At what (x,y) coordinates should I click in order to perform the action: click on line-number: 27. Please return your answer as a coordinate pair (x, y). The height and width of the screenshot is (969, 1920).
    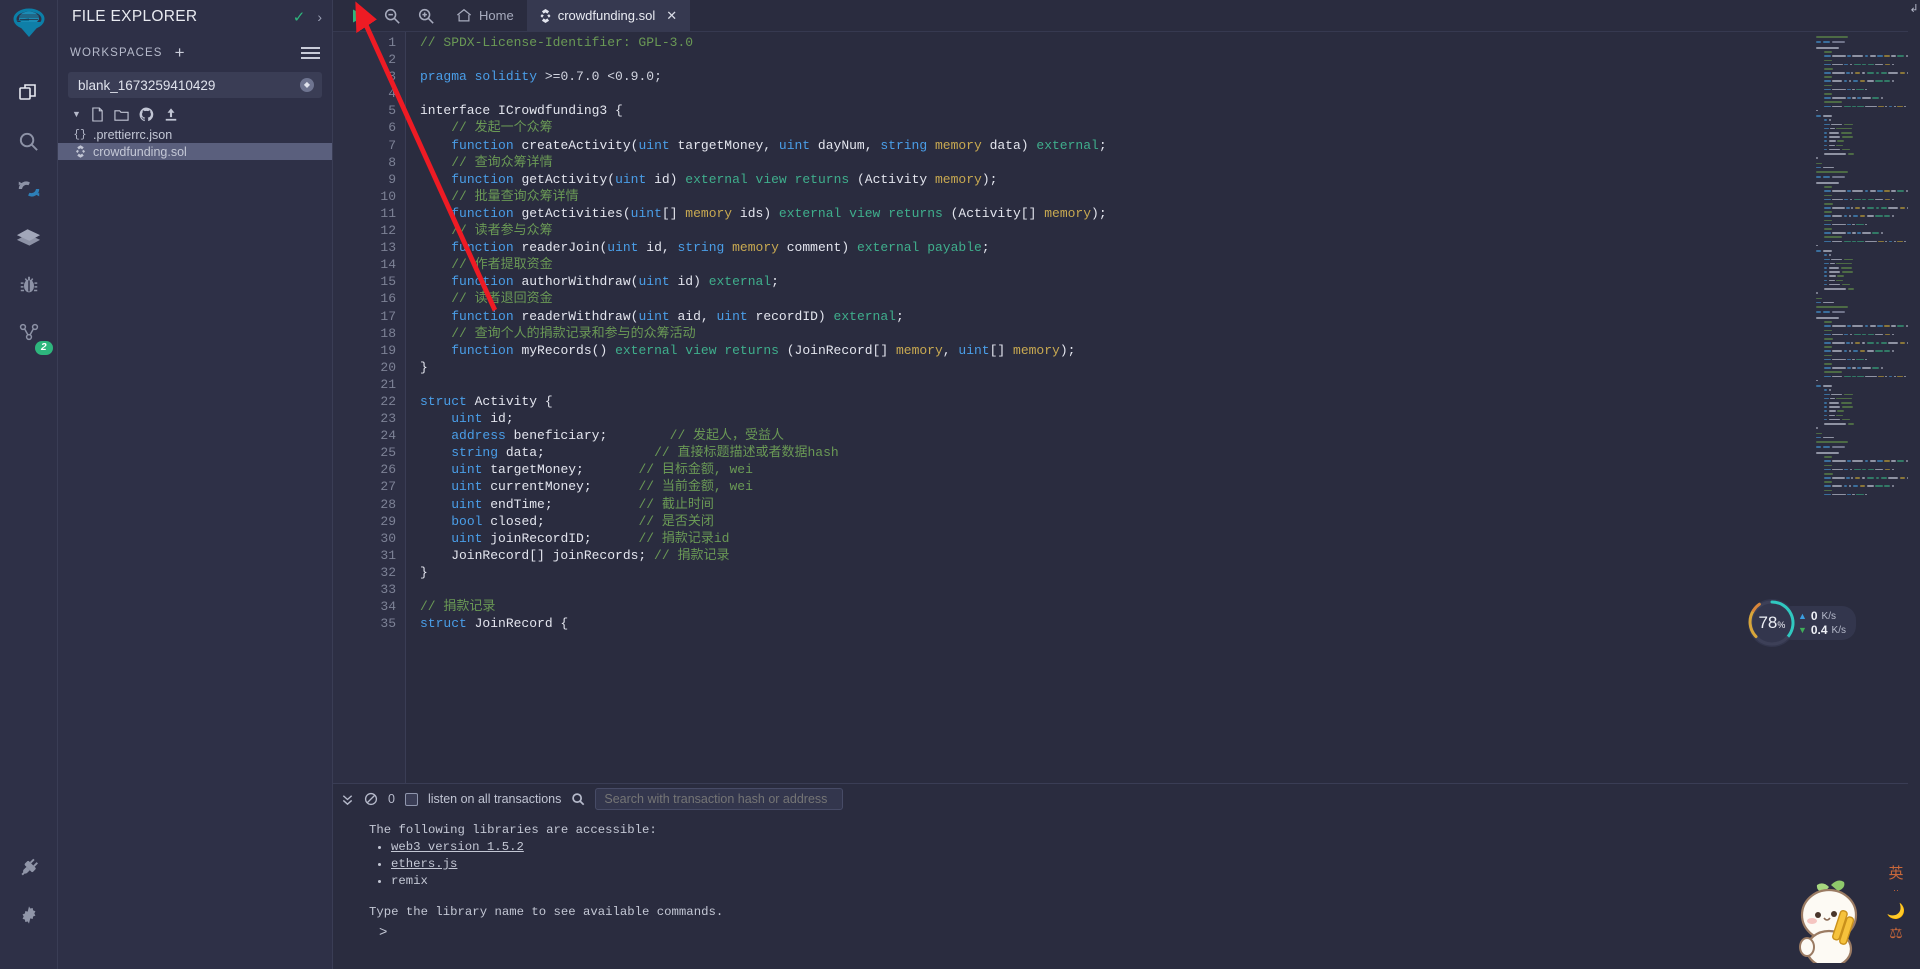
    Looking at the image, I should click on (388, 487).